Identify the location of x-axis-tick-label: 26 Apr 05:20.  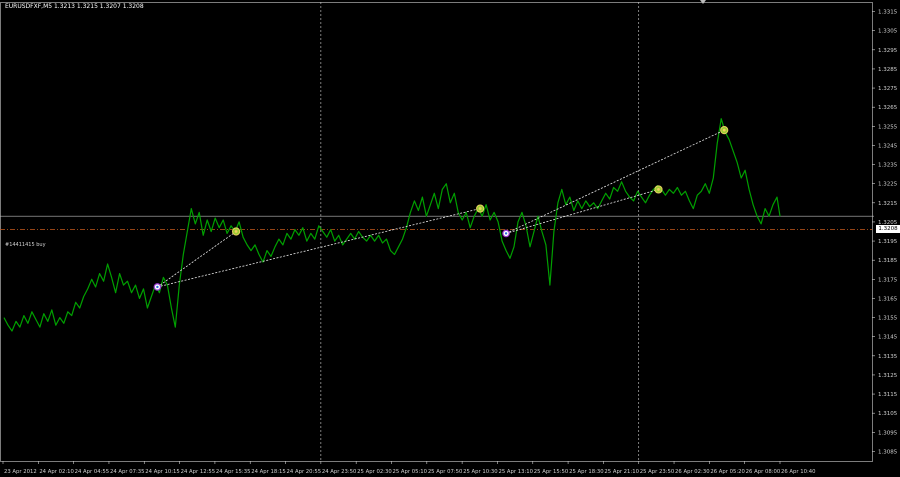
(727, 472).